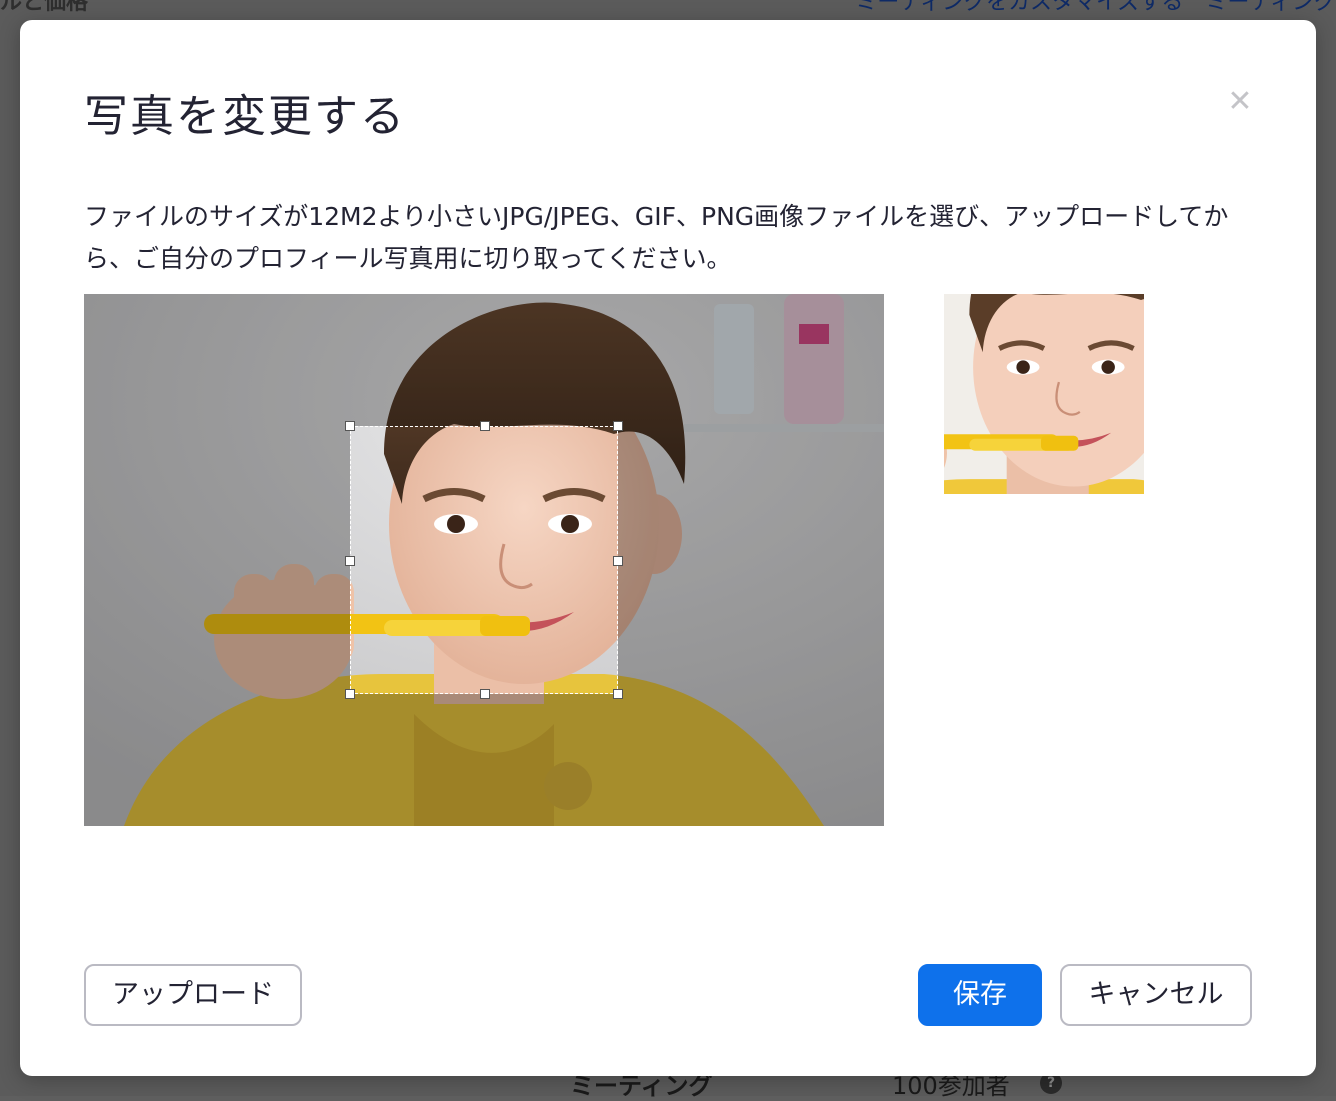 The width and height of the screenshot is (1336, 1101). What do you see at coordinates (485, 426) in the screenshot?
I see `crop-handle-top` at bounding box center [485, 426].